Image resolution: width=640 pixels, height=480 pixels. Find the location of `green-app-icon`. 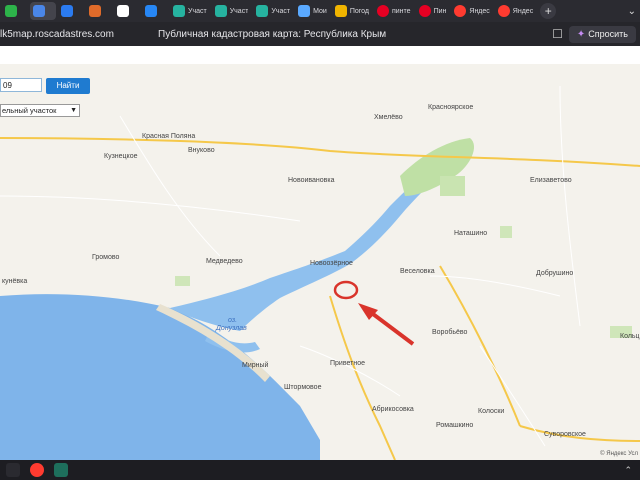

green-app-icon is located at coordinates (11, 11).